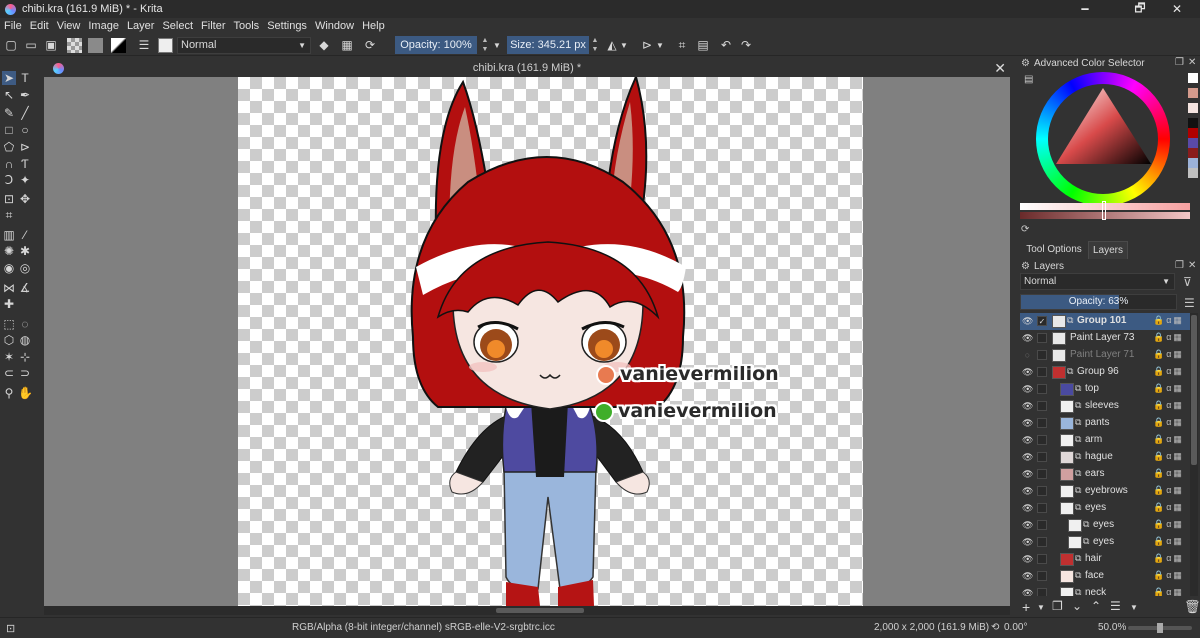 The height and width of the screenshot is (638, 1200). I want to click on select-shapes-tool-icon: ➤, so click(9, 78).